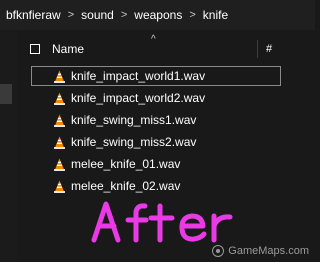  I want to click on file-row: knife_swing_miss1.wav, so click(156, 120).